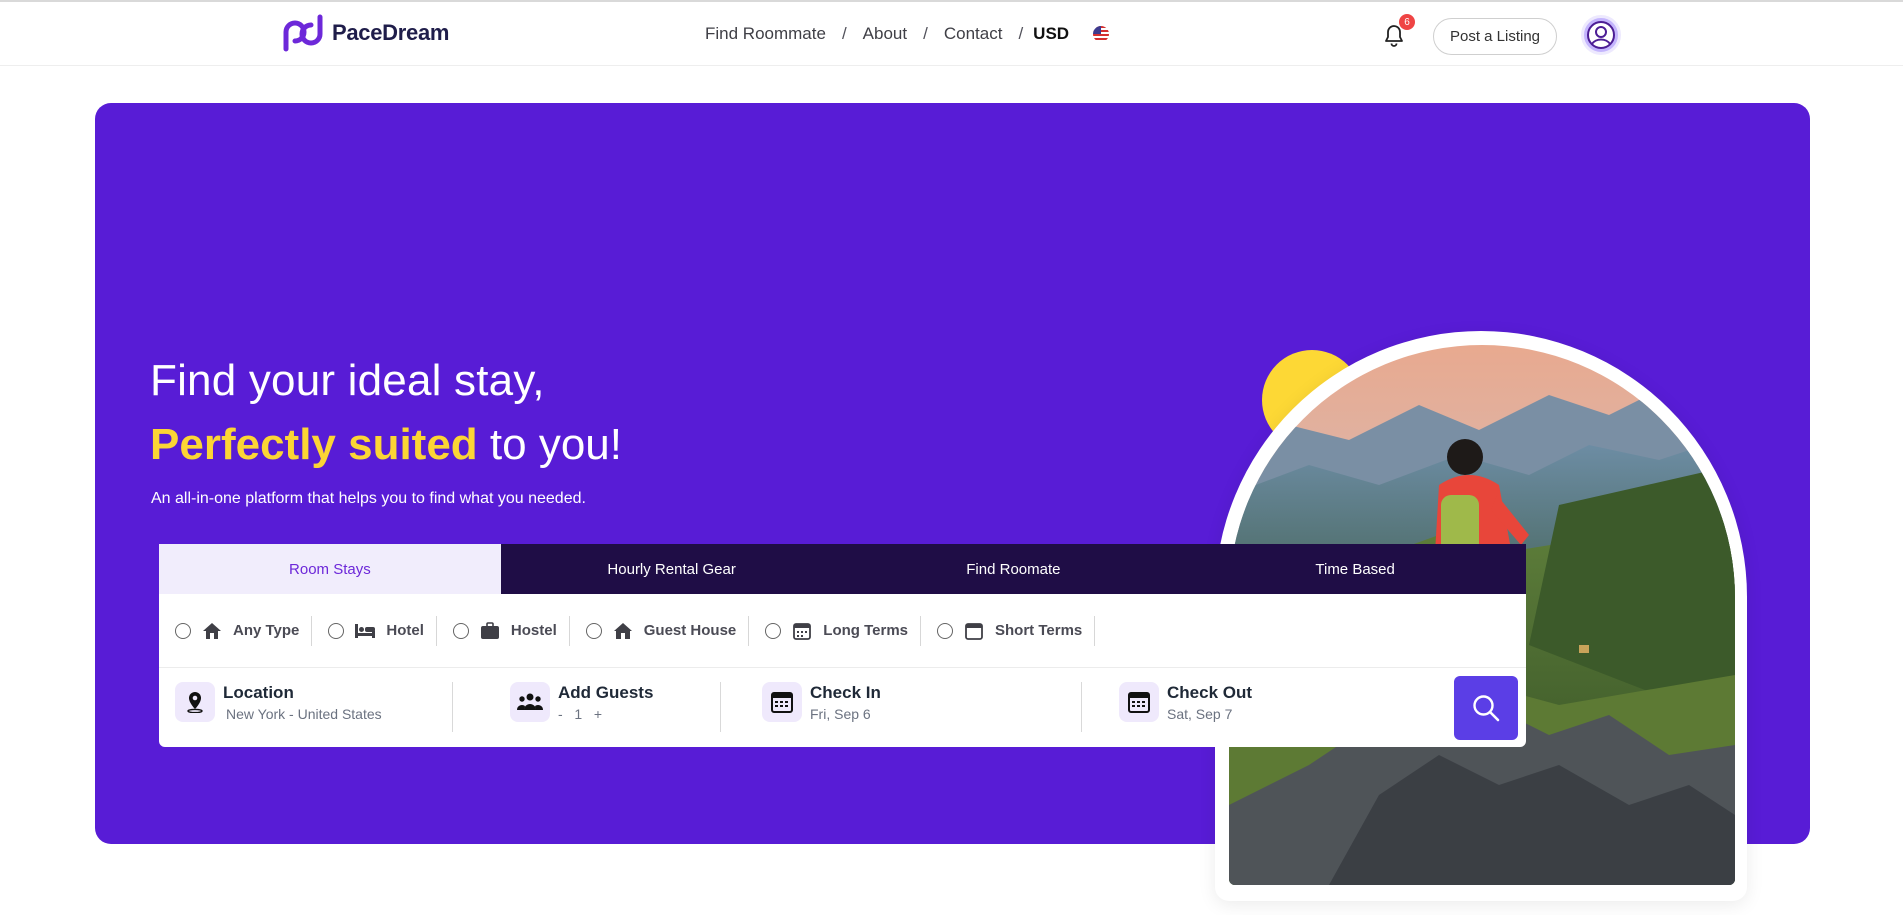  Describe the element at coordinates (560, 714) in the screenshot. I see `guest-minus-button: -` at that location.